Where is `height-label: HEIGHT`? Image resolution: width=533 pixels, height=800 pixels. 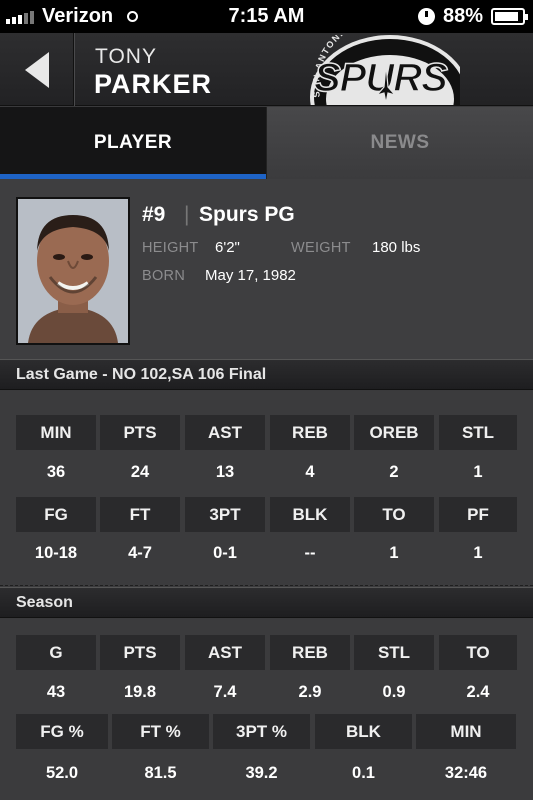
height-label: HEIGHT is located at coordinates (170, 248).